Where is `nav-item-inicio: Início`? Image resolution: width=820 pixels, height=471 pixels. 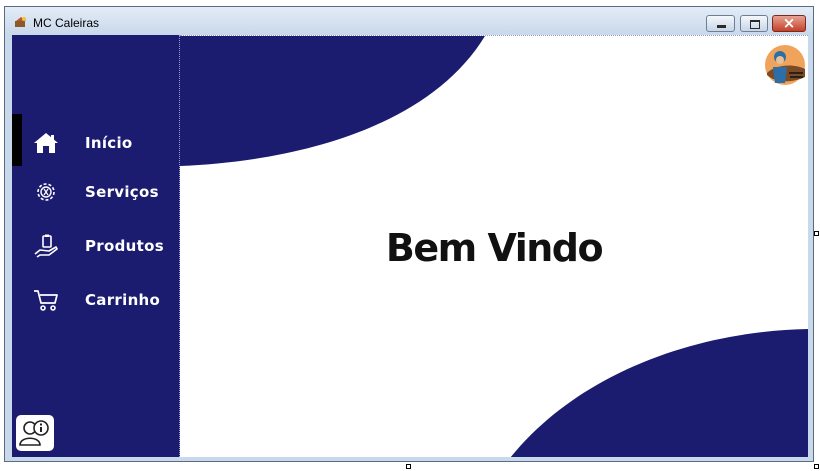 nav-item-inicio: Início is located at coordinates (96, 143).